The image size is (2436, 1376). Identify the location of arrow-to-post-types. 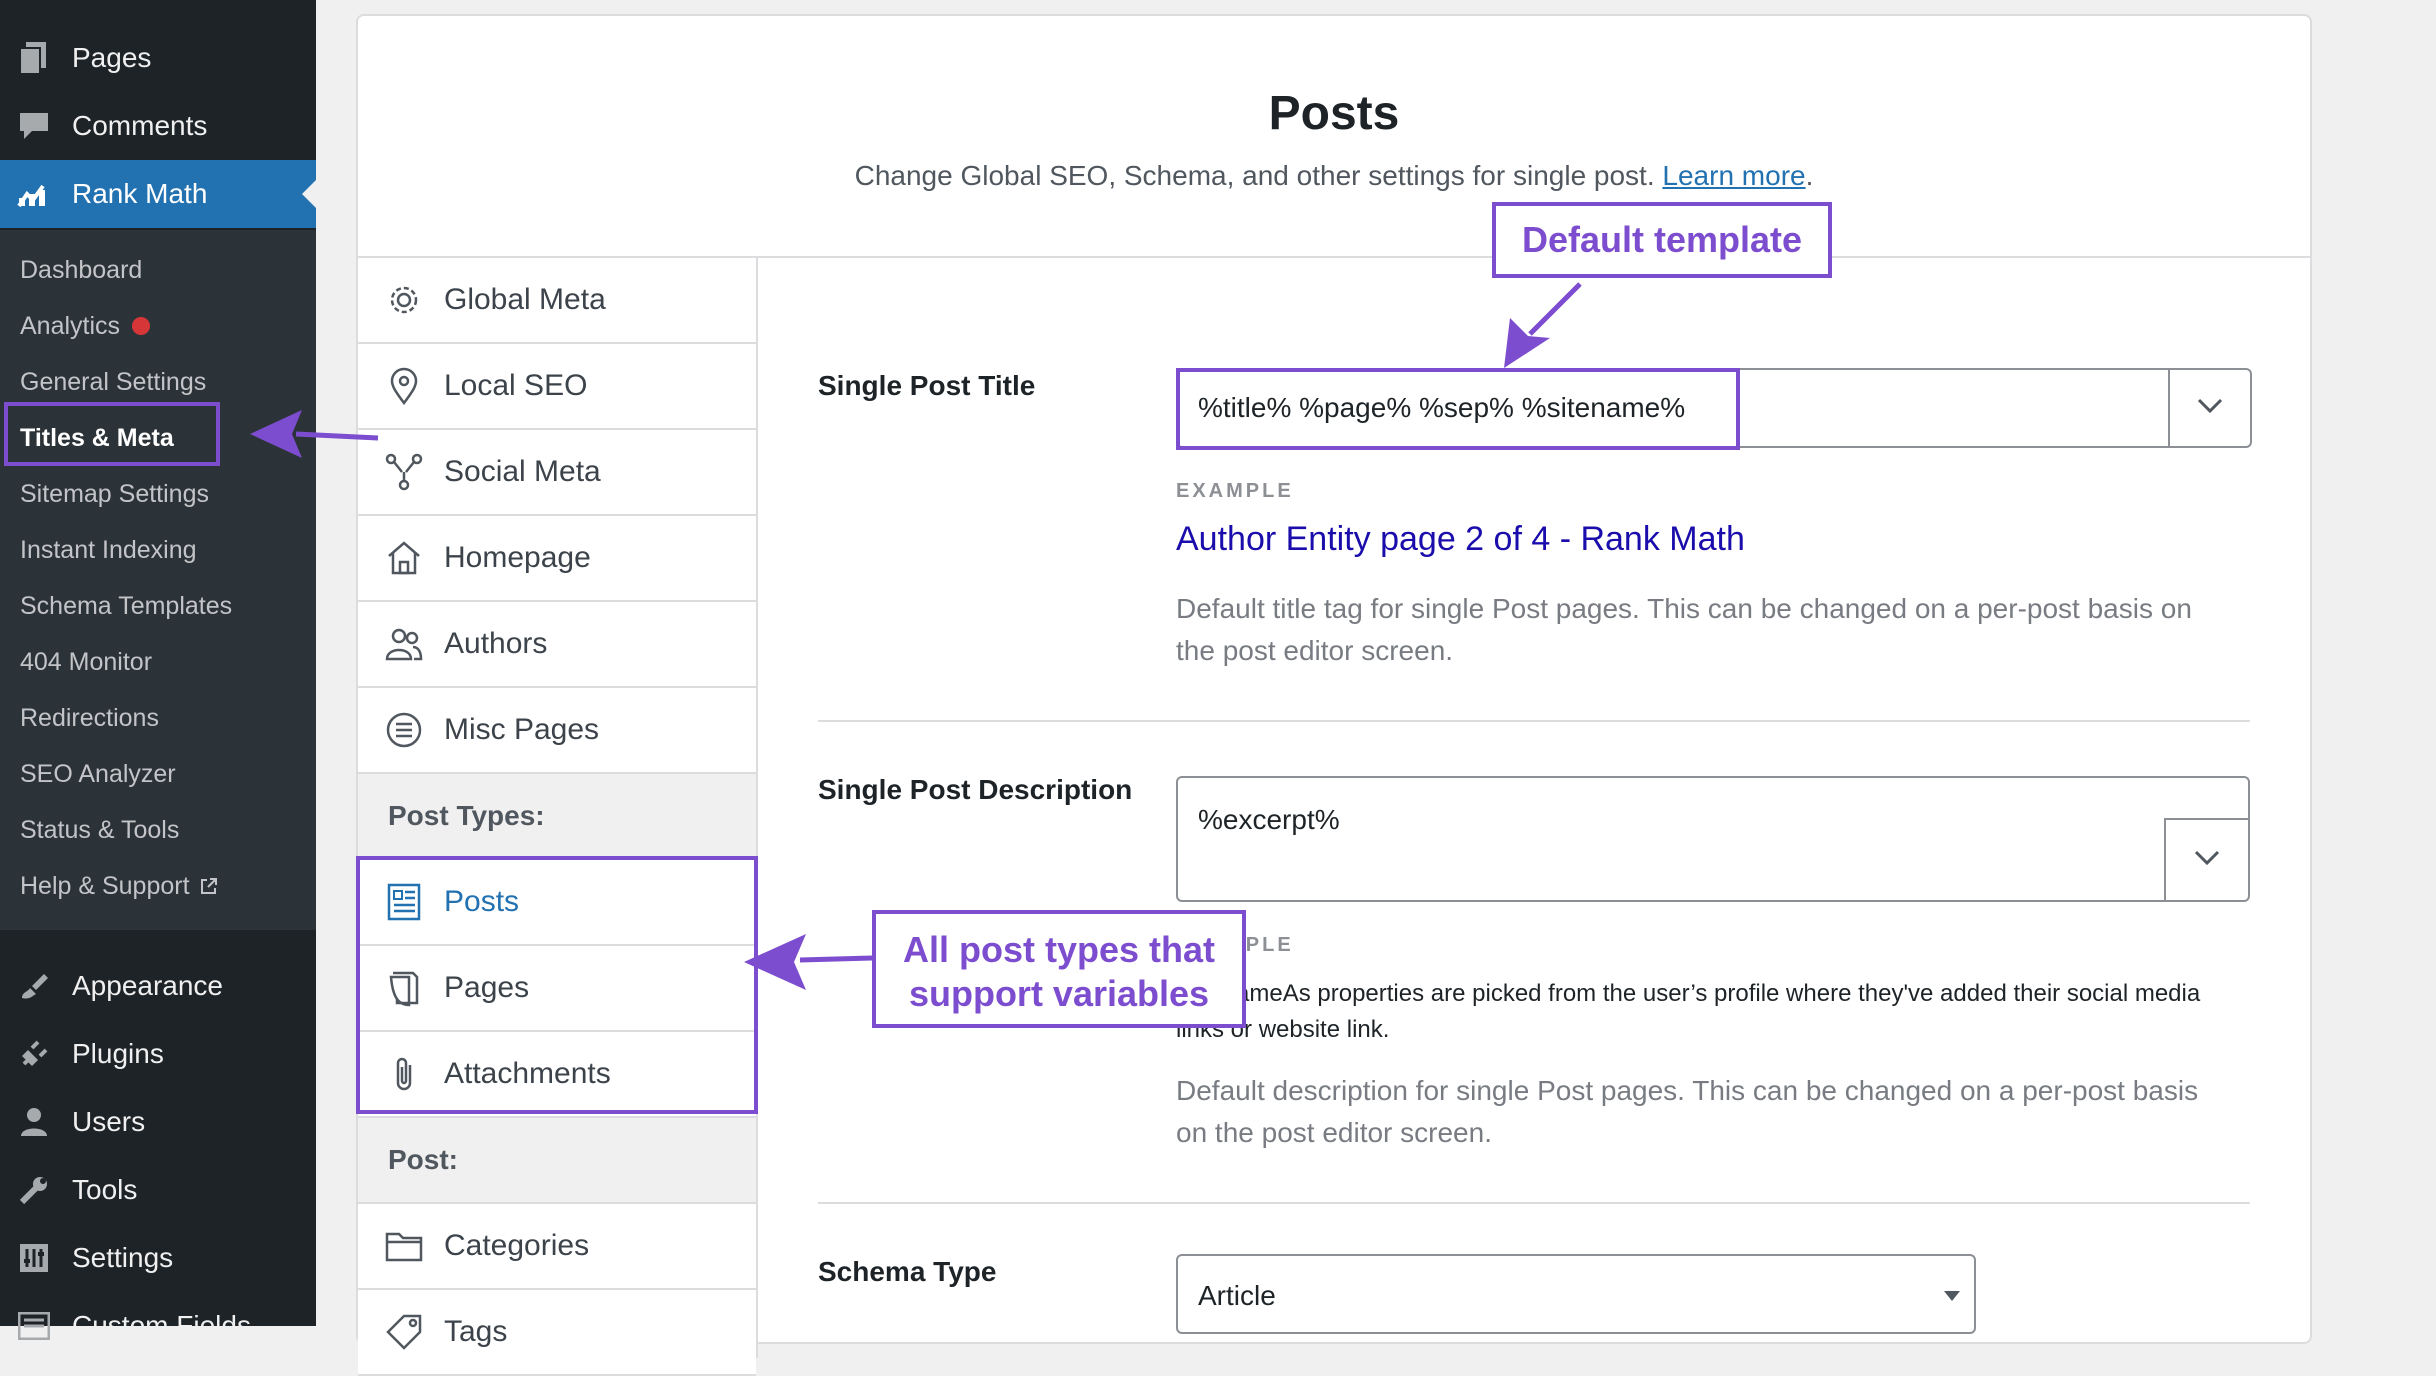
(836, 959).